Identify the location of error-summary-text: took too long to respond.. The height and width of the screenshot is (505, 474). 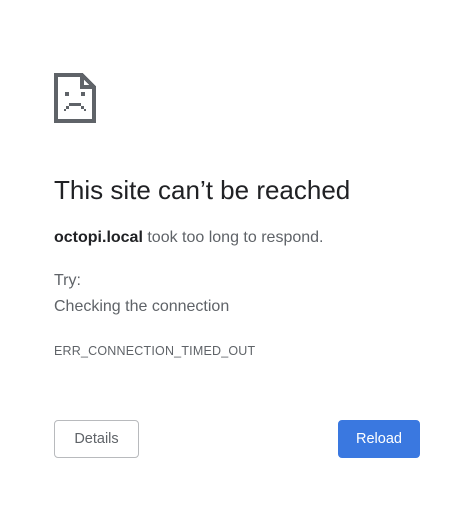
(233, 237).